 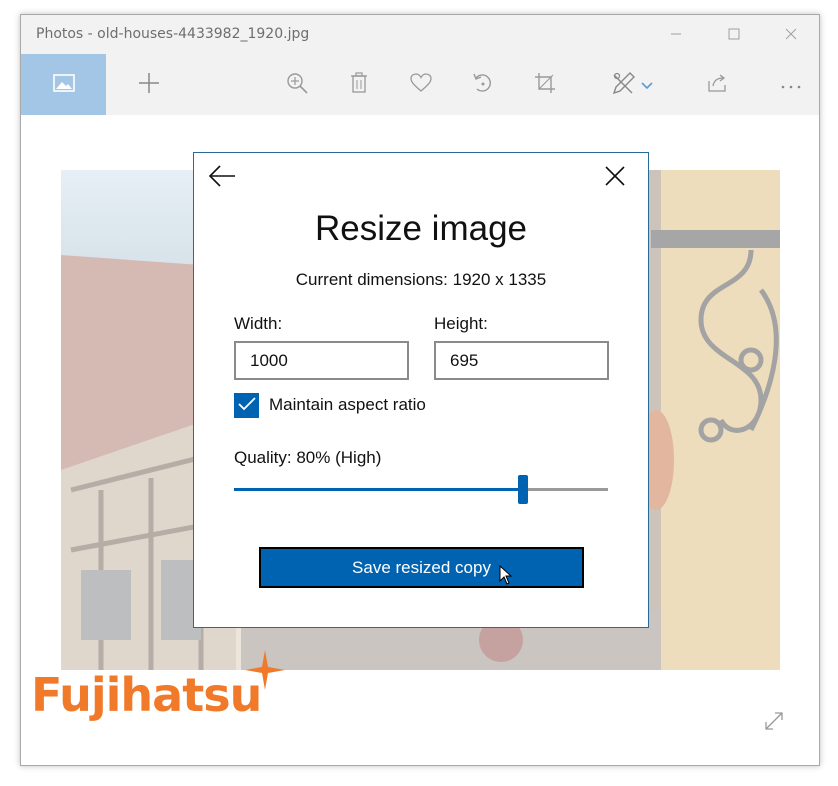 I want to click on share-button, so click(x=717, y=84).